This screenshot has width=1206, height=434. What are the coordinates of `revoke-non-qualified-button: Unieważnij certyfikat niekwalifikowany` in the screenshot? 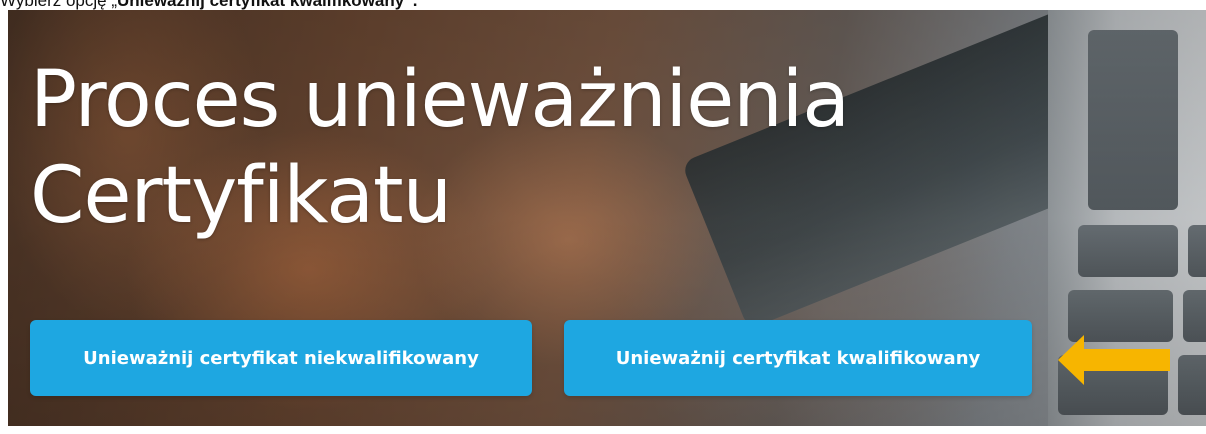 It's located at (281, 358).